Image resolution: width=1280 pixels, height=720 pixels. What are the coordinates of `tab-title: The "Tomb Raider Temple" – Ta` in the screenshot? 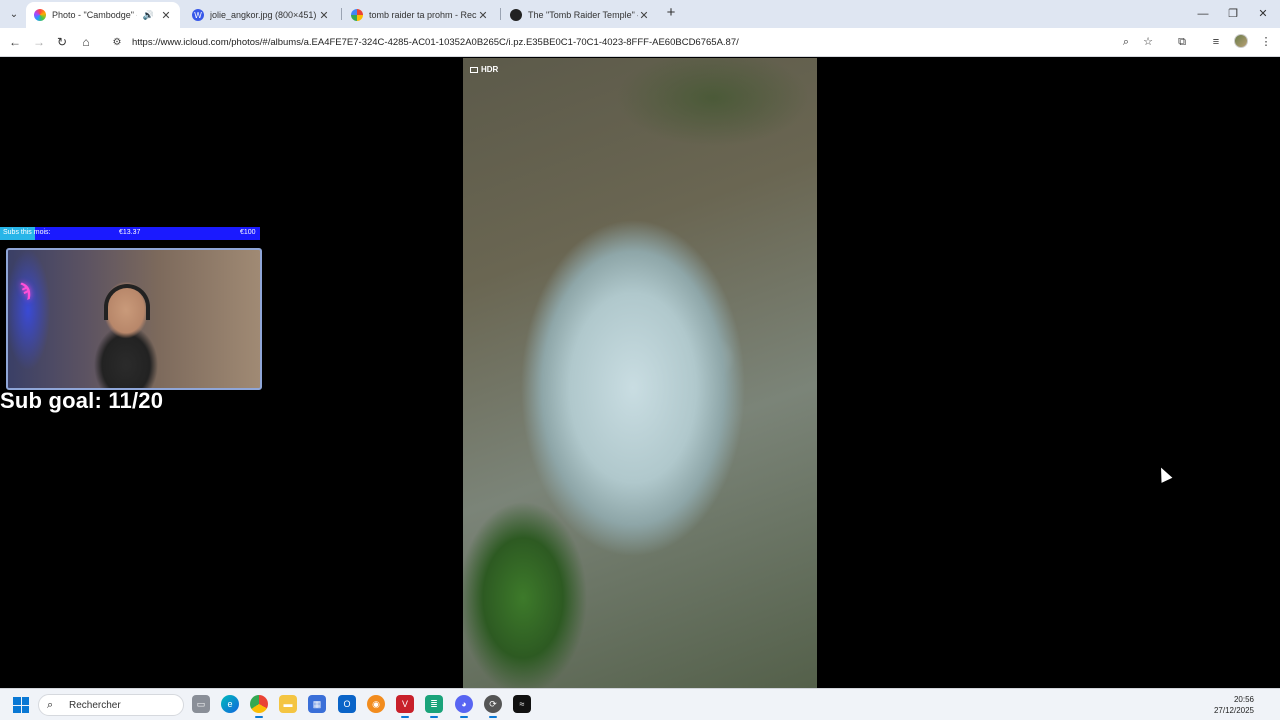 It's located at (583, 15).